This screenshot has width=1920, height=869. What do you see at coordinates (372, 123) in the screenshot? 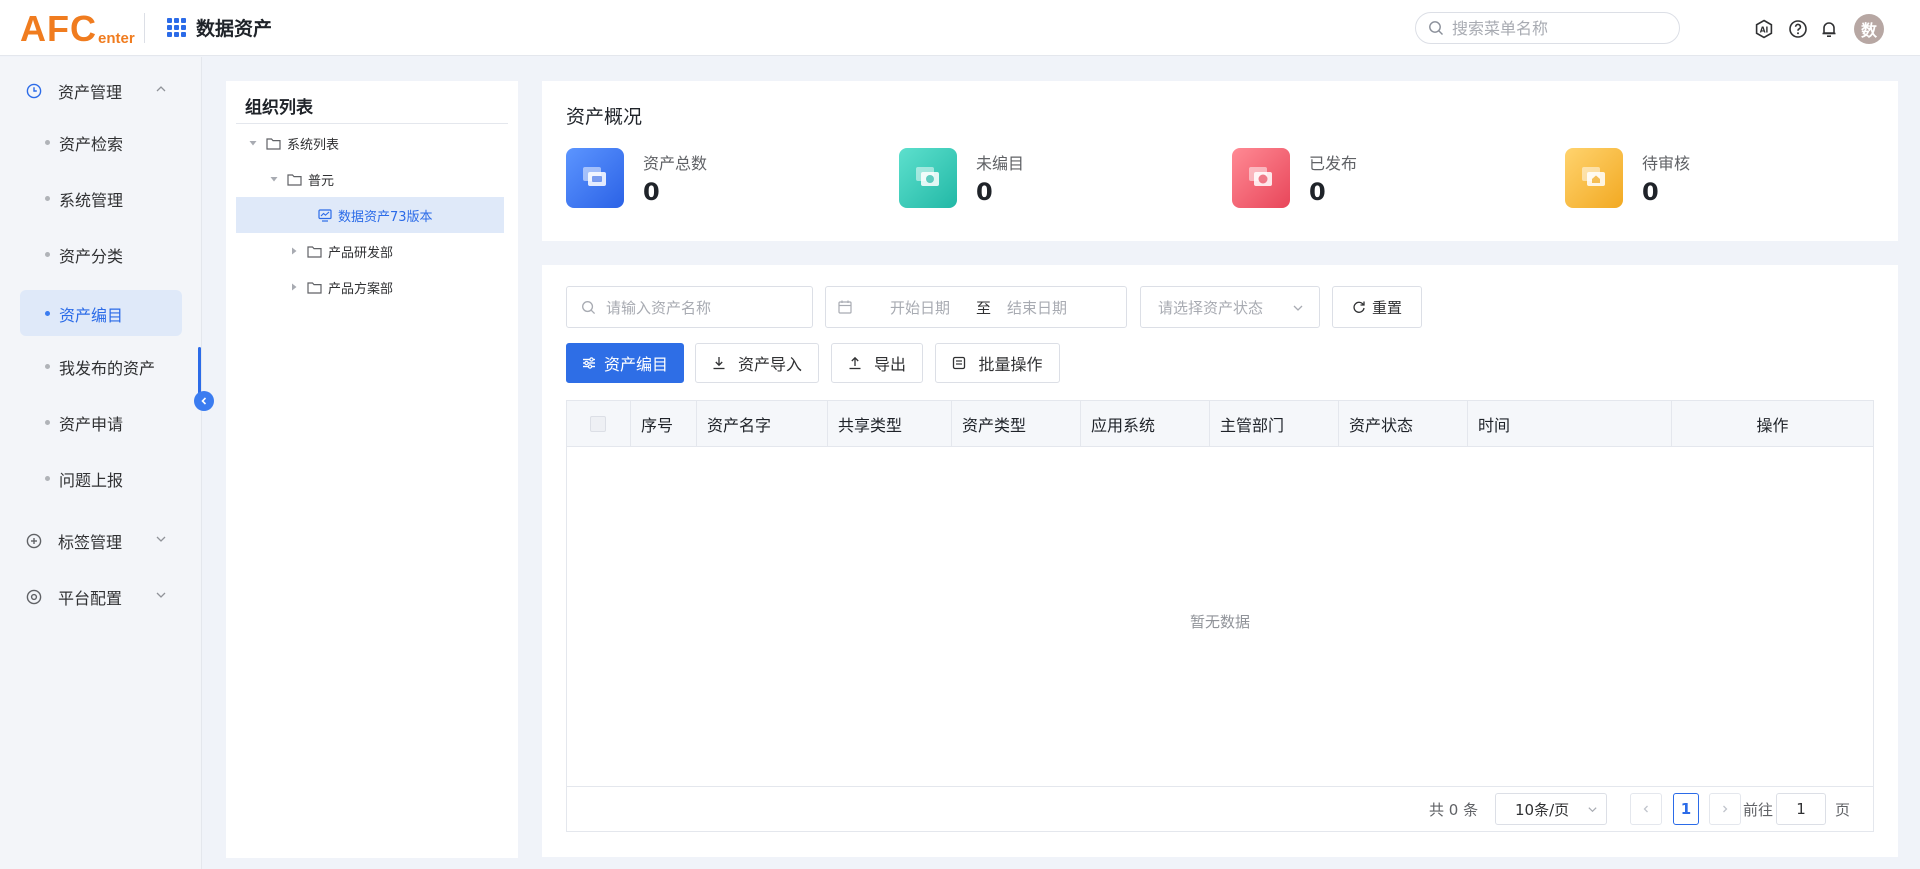
I see `divider` at bounding box center [372, 123].